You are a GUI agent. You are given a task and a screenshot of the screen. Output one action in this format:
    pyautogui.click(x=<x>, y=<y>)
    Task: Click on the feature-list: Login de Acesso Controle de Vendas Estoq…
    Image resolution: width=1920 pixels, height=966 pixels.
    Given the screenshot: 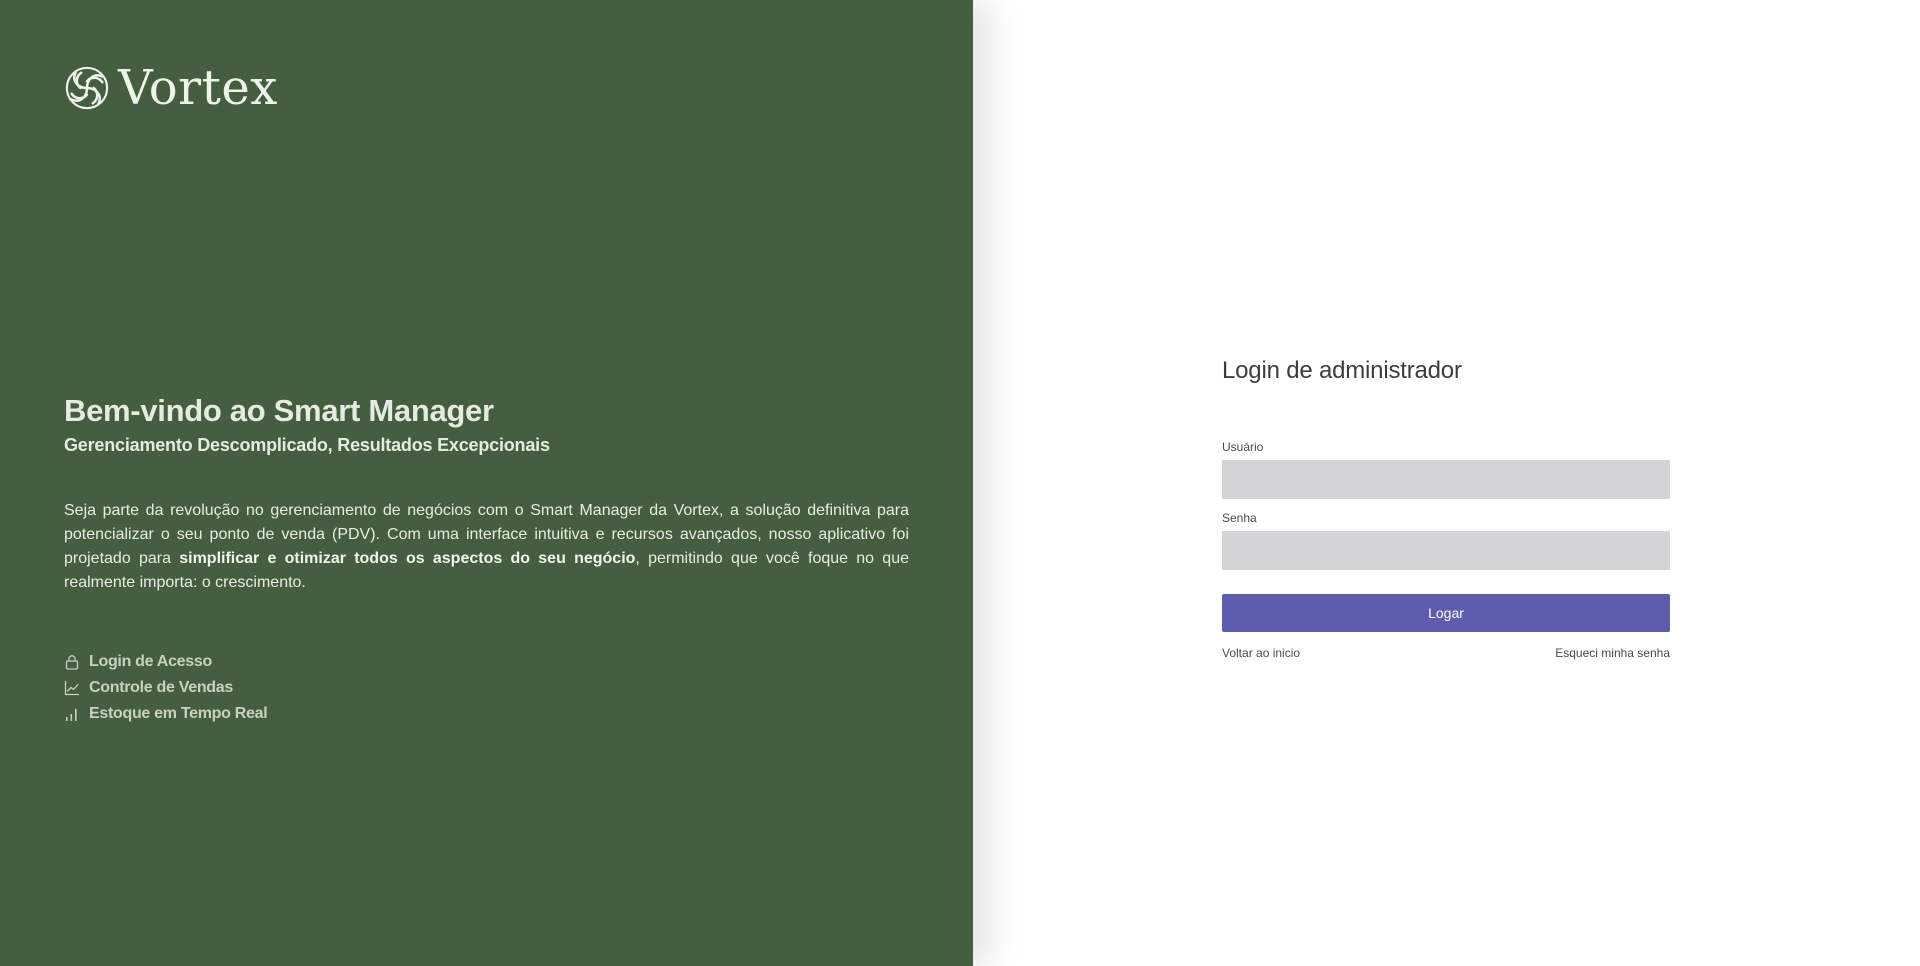 What is the action you would take?
    pyautogui.click(x=166, y=688)
    